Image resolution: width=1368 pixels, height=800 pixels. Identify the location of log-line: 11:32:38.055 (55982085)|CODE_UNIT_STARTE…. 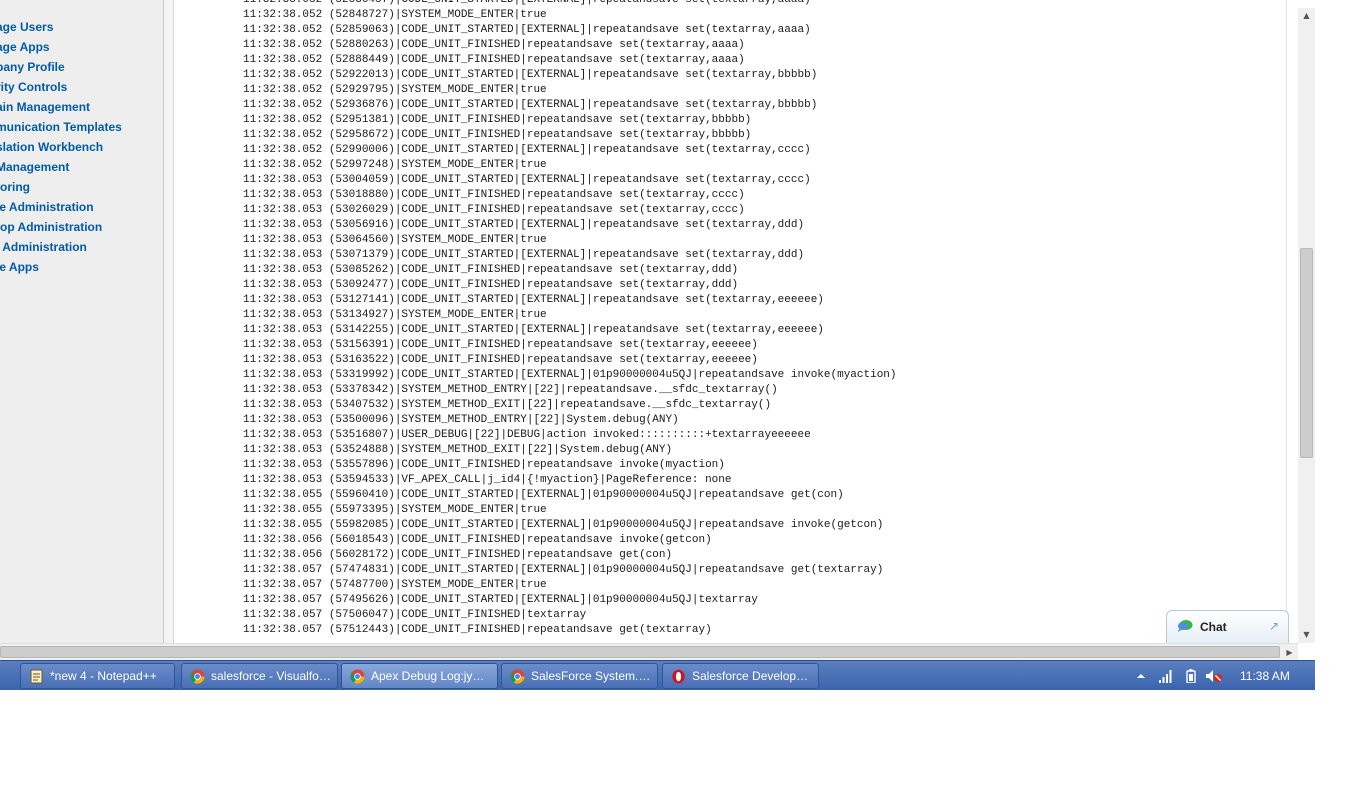
(563, 525).